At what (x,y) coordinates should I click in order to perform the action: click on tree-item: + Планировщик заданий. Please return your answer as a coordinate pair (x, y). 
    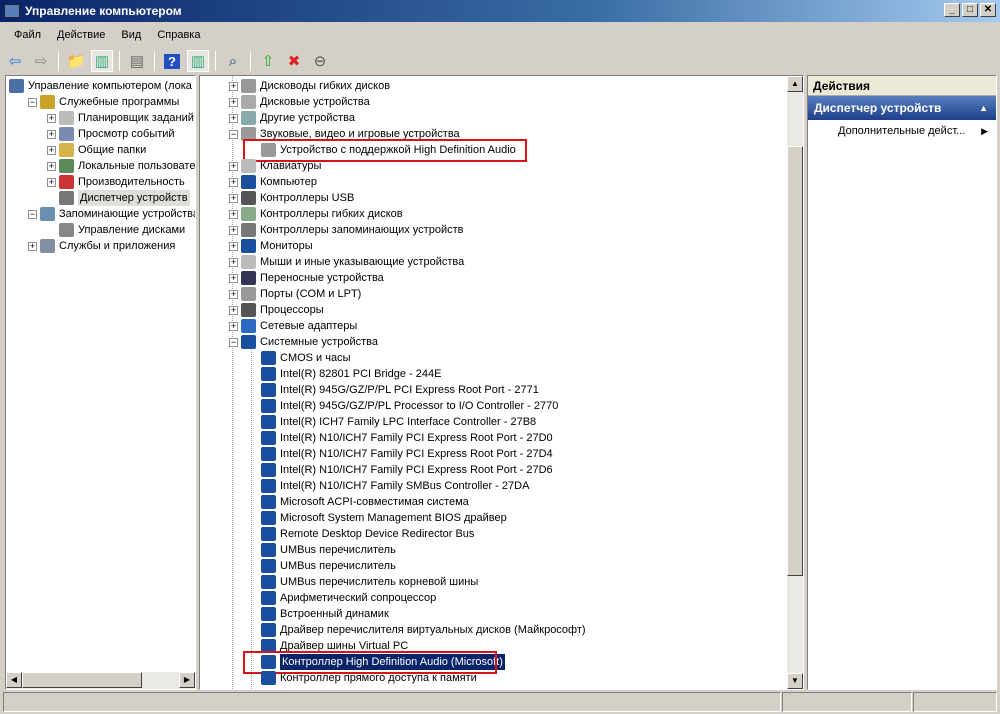
    Looking at the image, I should click on (120, 118).